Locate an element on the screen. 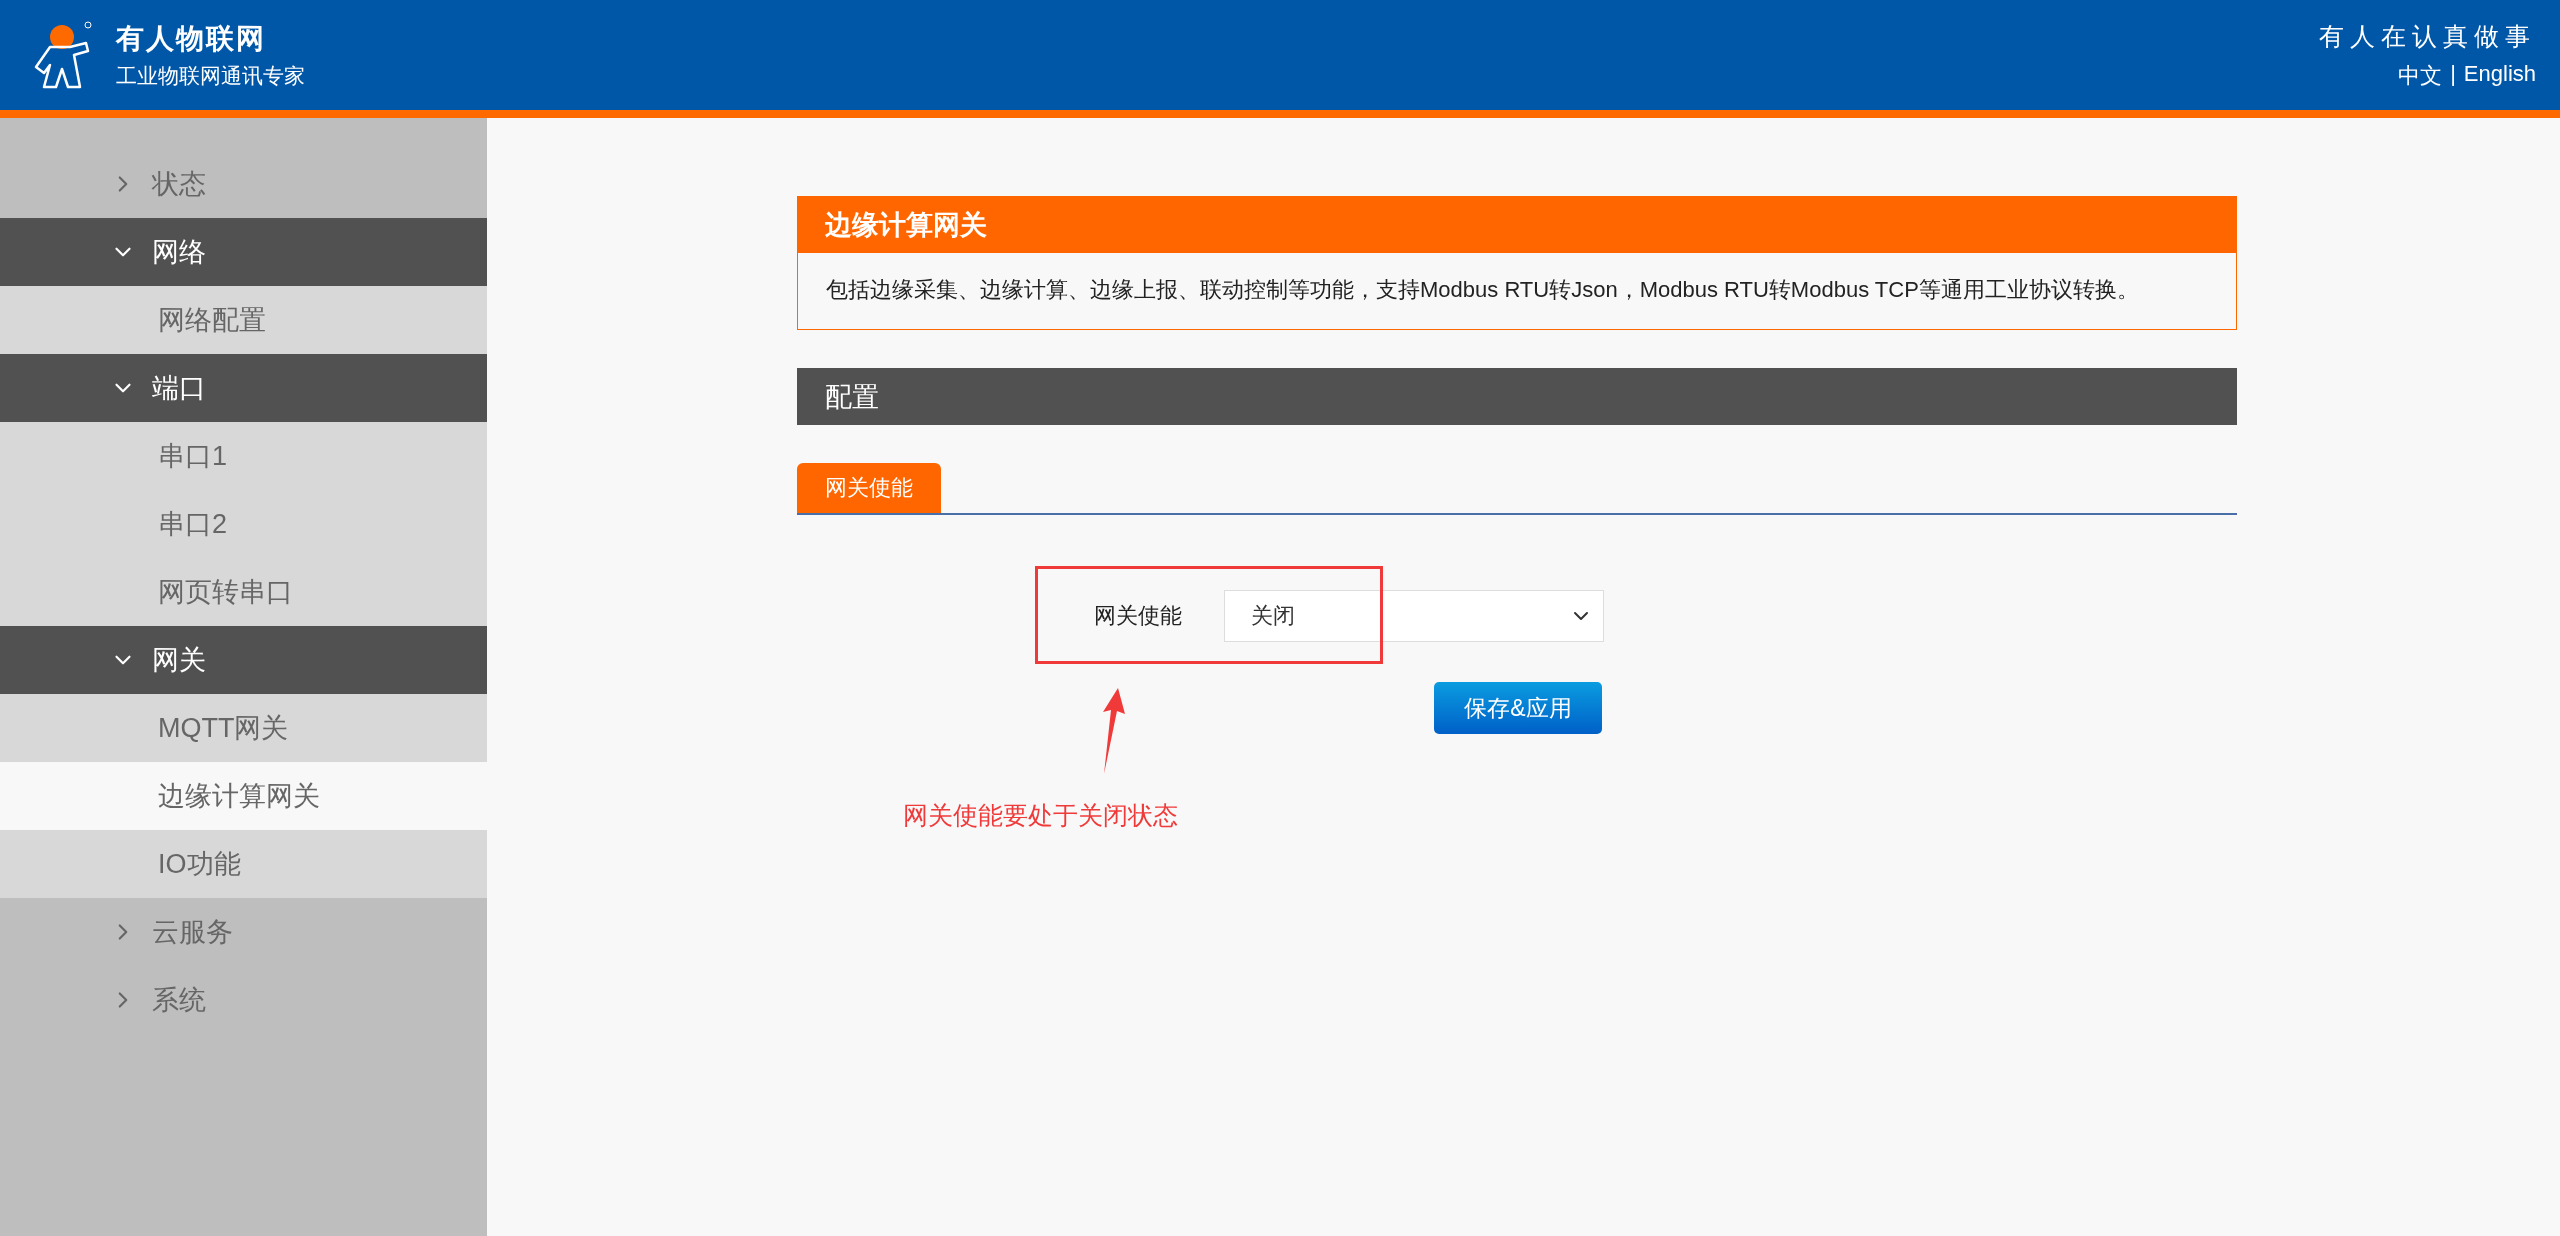 The image size is (2560, 1236). sidebar-item: 边缘计算网关 is located at coordinates (243, 796).